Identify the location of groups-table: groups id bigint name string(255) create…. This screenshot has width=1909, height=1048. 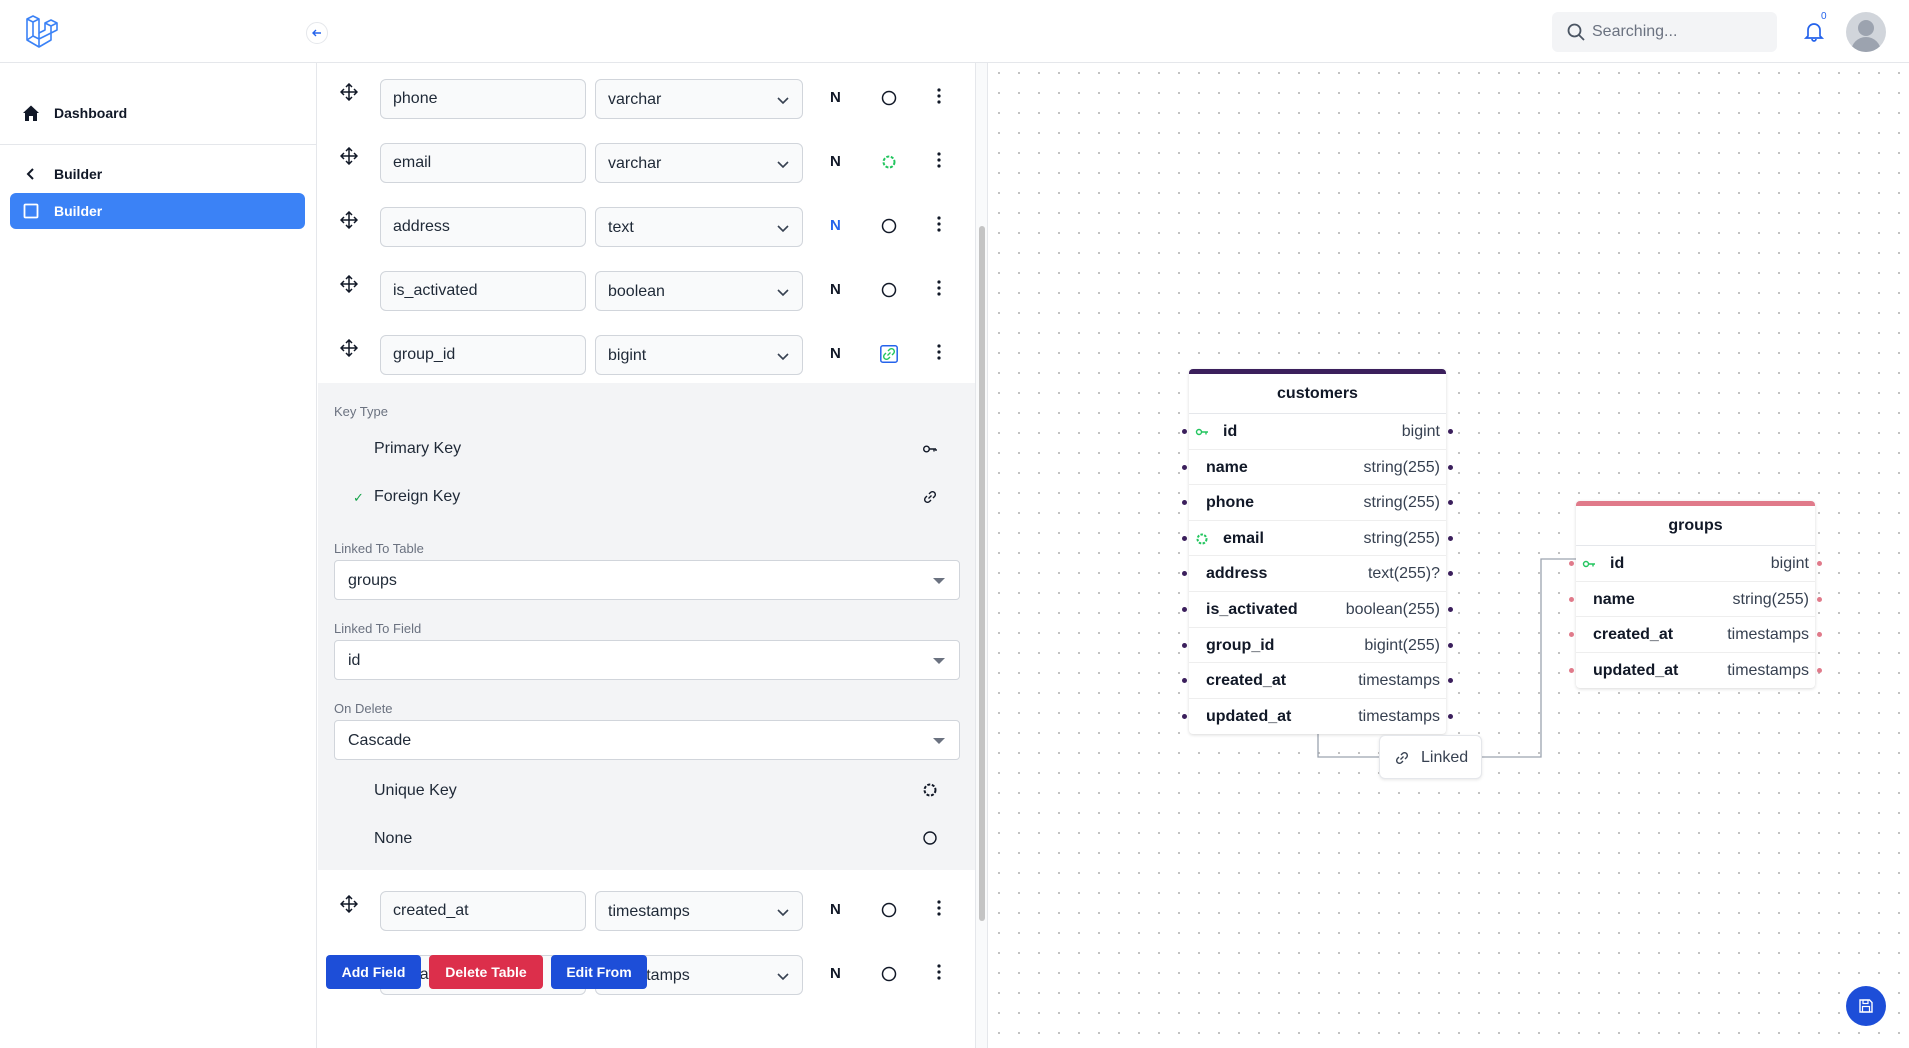
(1695, 595).